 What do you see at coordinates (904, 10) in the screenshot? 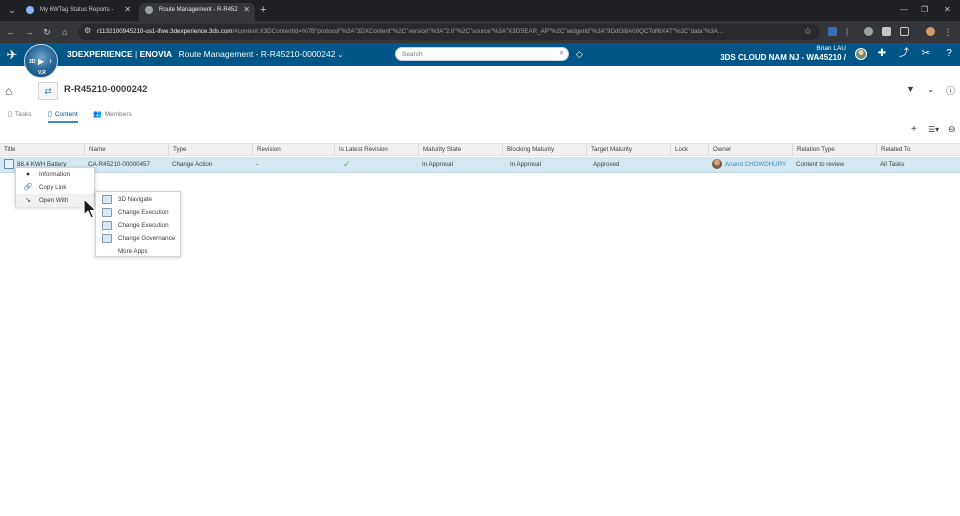
I see `minimize-icon: —` at bounding box center [904, 10].